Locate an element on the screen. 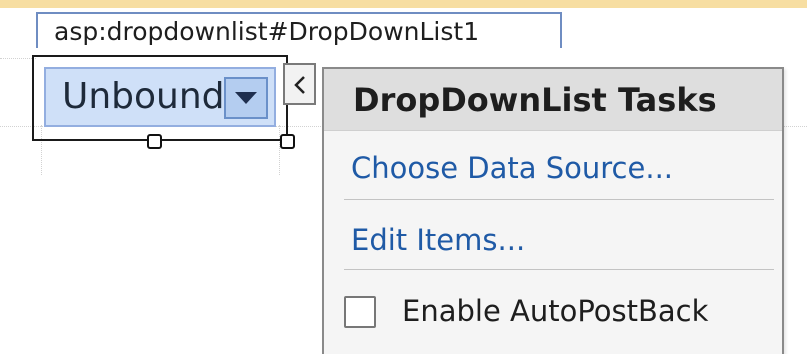 This screenshot has height=354, width=807. dropdown-arrow-button is located at coordinates (246, 98).